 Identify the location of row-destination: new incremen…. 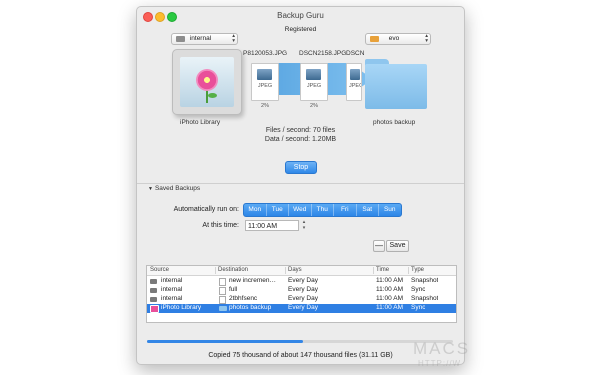
(252, 280).